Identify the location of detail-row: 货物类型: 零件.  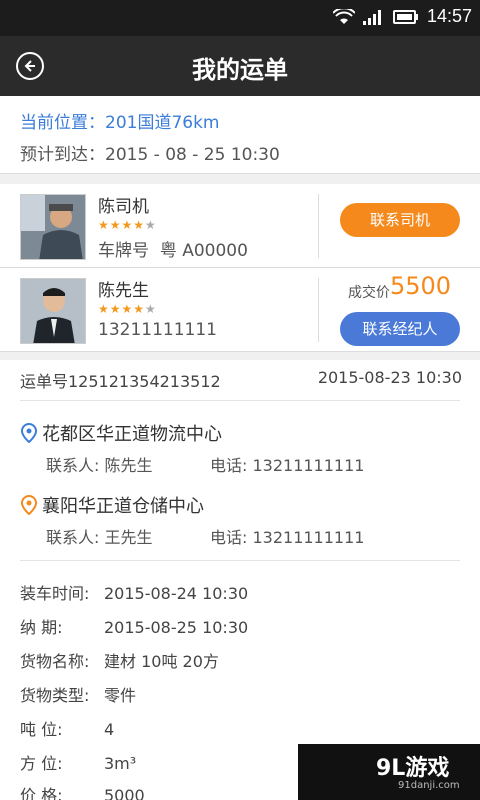
(78, 695).